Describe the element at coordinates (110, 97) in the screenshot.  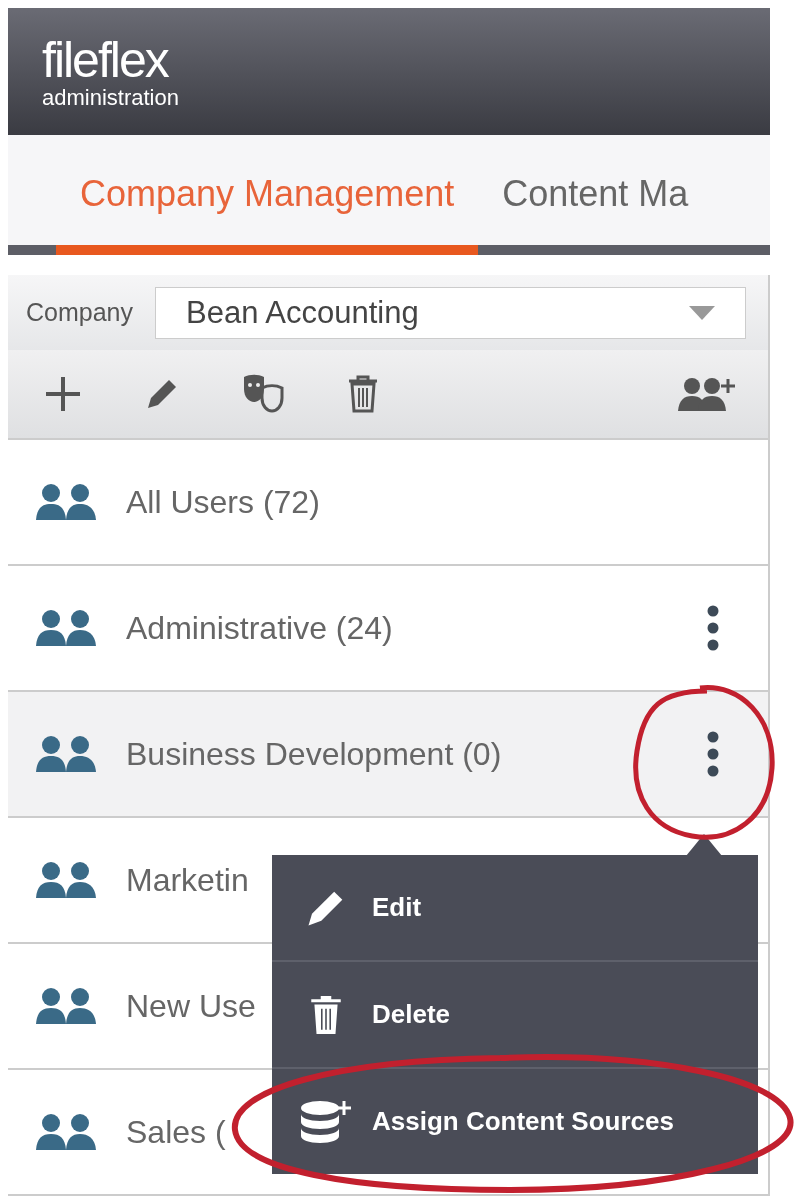
I see `logo-subtitle: administration` at that location.